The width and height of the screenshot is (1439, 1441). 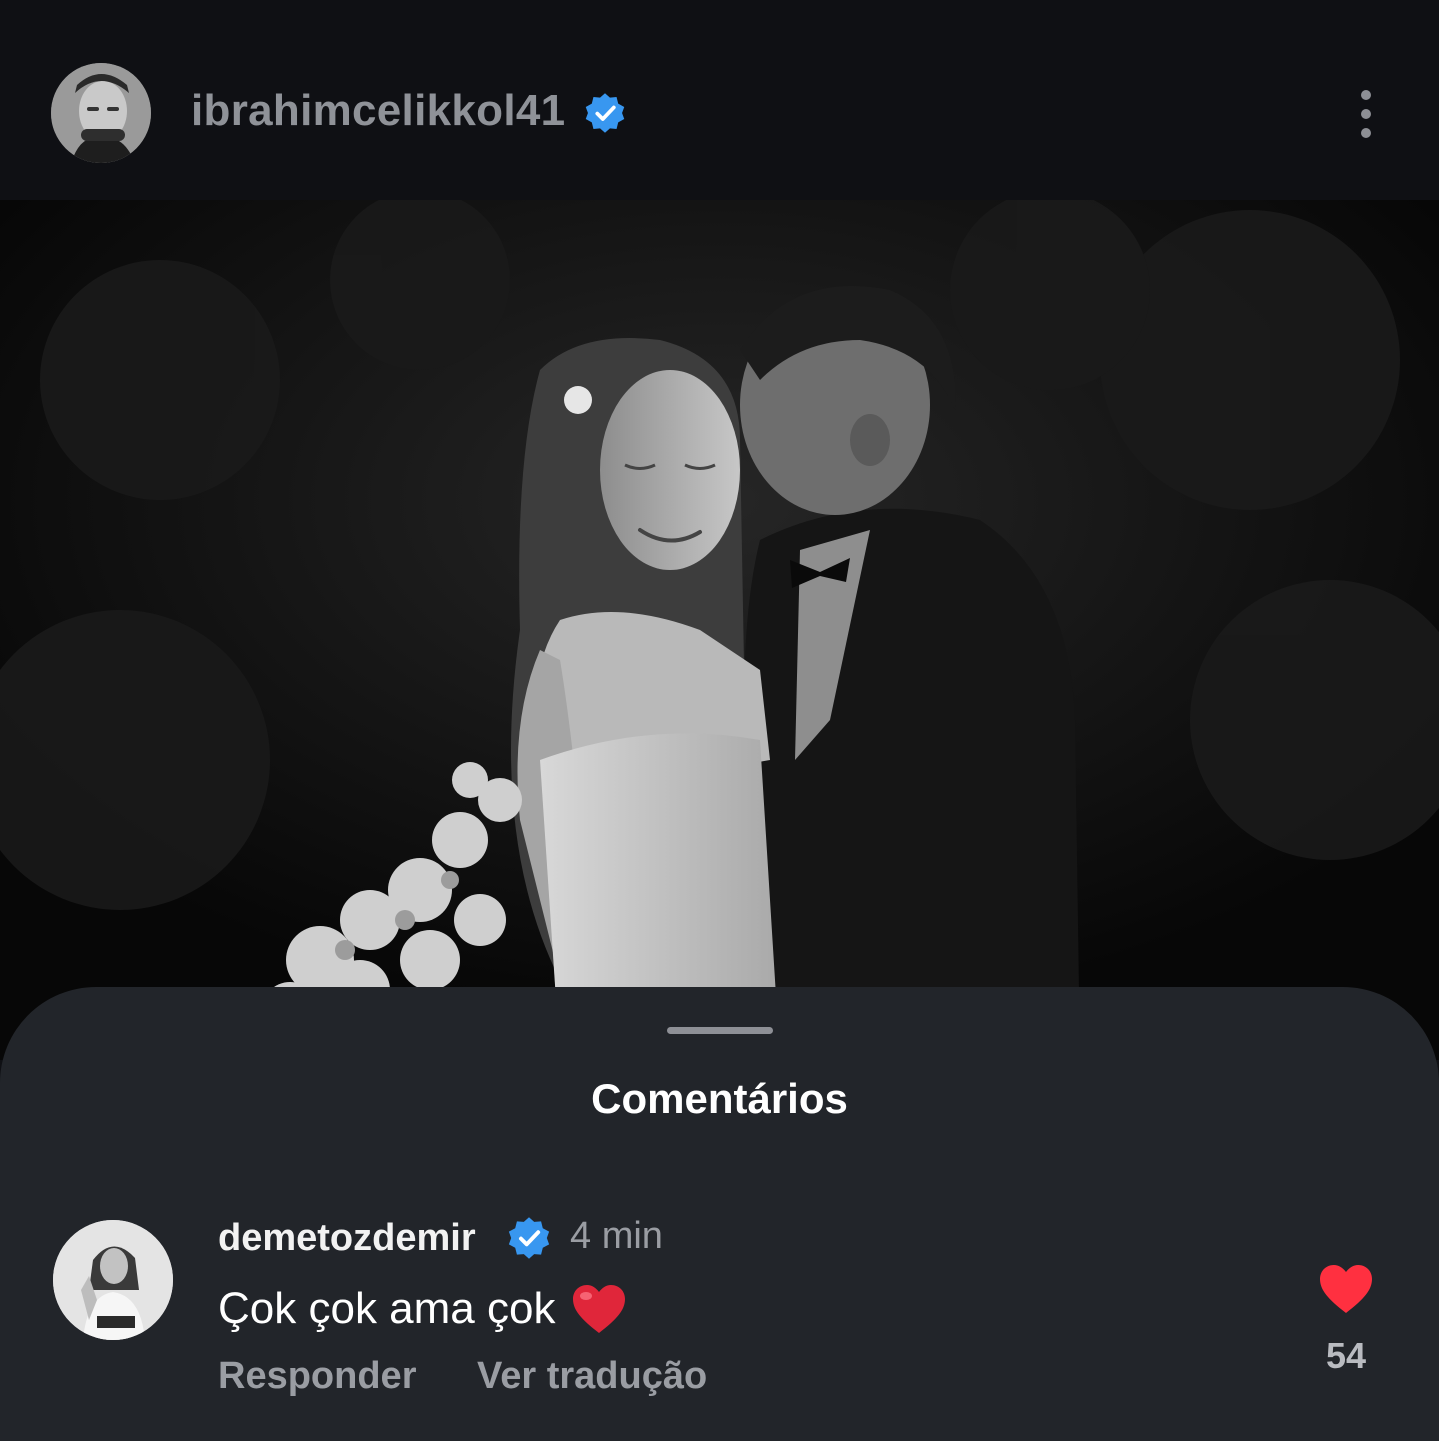 I want to click on more-vertical-icon, so click(x=1366, y=95).